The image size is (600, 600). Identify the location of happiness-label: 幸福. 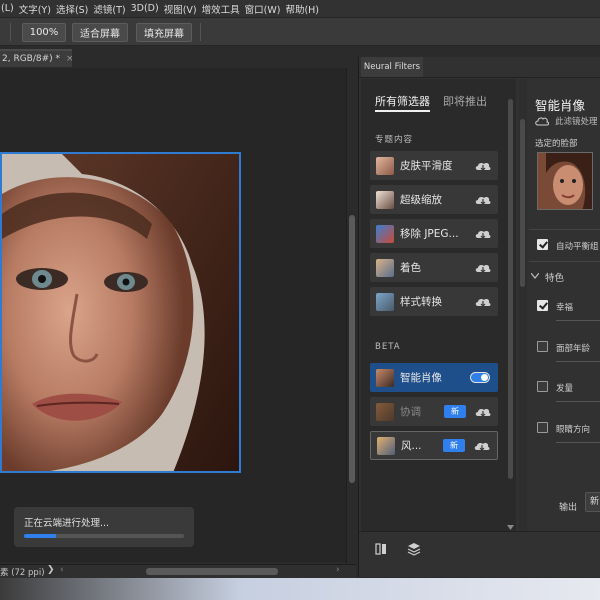
(565, 308).